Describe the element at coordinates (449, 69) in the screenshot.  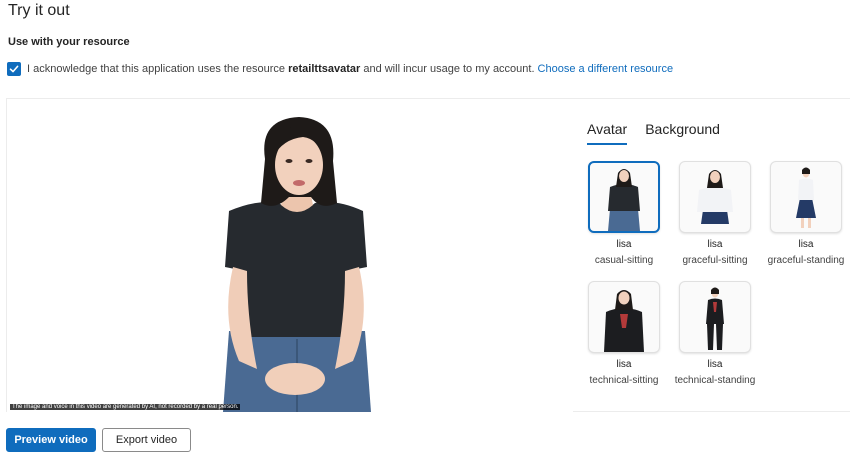
I see `acknowledge-text-after: and will incur usage to my account.` at that location.